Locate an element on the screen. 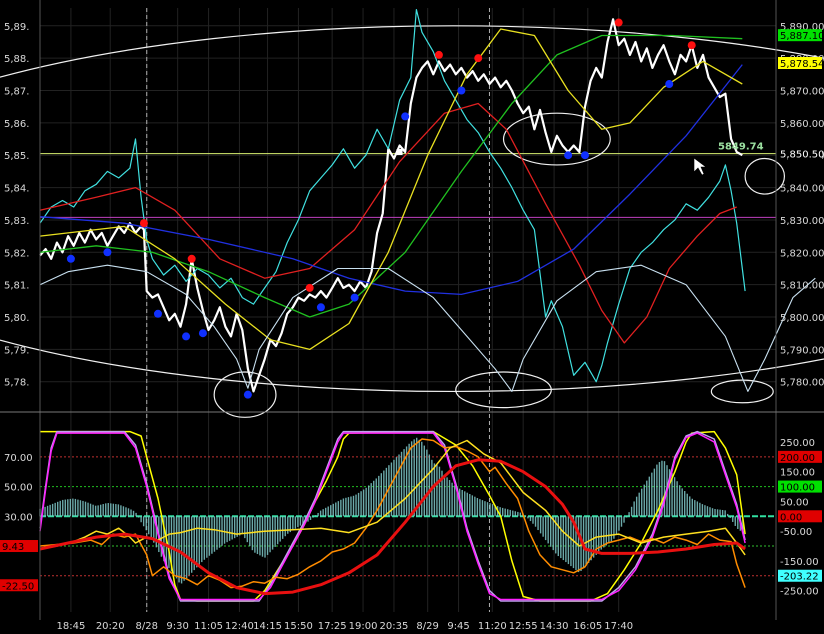  price-axis-tick-left: 5,84. is located at coordinates (16, 189).